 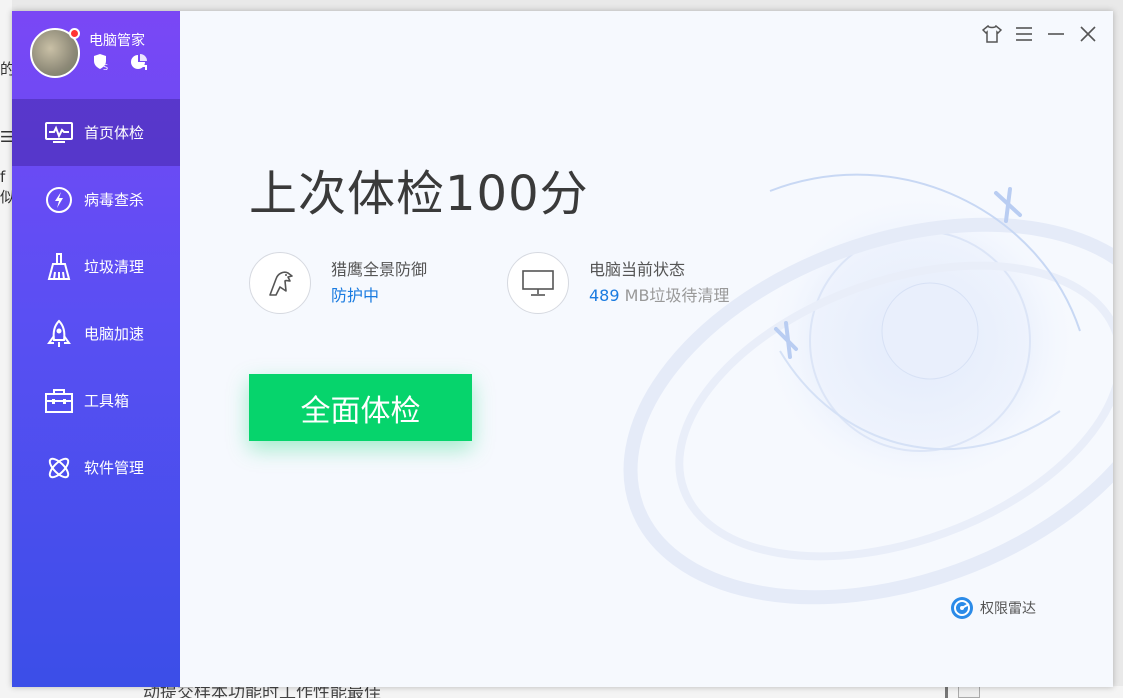 What do you see at coordinates (419, 194) in the screenshot?
I see `last-checkup-score: 上次体检100分` at bounding box center [419, 194].